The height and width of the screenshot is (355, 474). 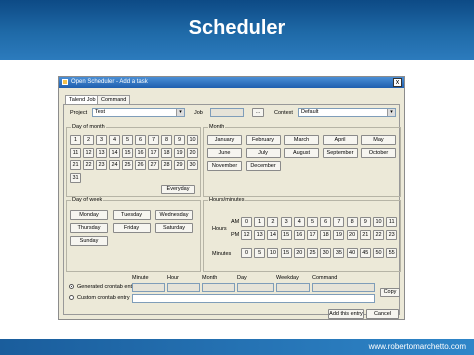 What do you see at coordinates (263, 140) in the screenshot?
I see `month-button-february: February` at bounding box center [263, 140].